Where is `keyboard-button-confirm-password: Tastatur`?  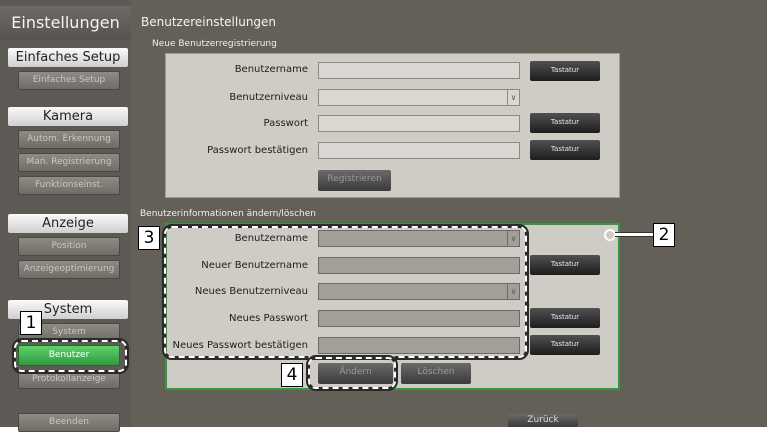 keyboard-button-confirm-password: Tastatur is located at coordinates (565, 150).